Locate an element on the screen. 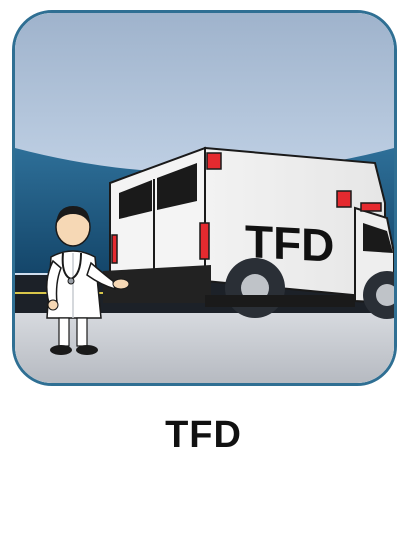 The width and height of the screenshot is (407, 548). undercarriage is located at coordinates (280, 301).